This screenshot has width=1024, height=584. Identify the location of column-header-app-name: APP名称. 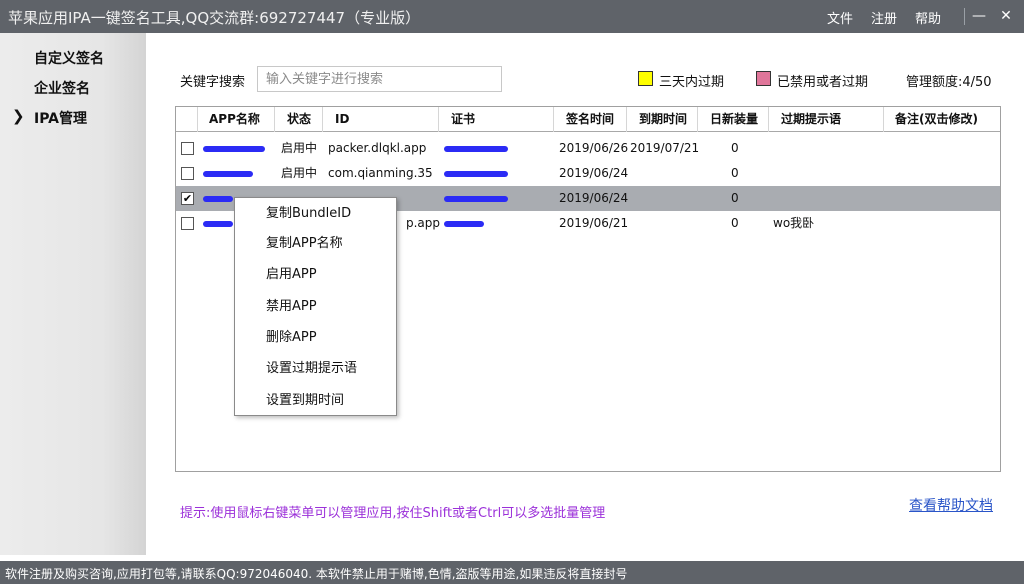
(236, 119).